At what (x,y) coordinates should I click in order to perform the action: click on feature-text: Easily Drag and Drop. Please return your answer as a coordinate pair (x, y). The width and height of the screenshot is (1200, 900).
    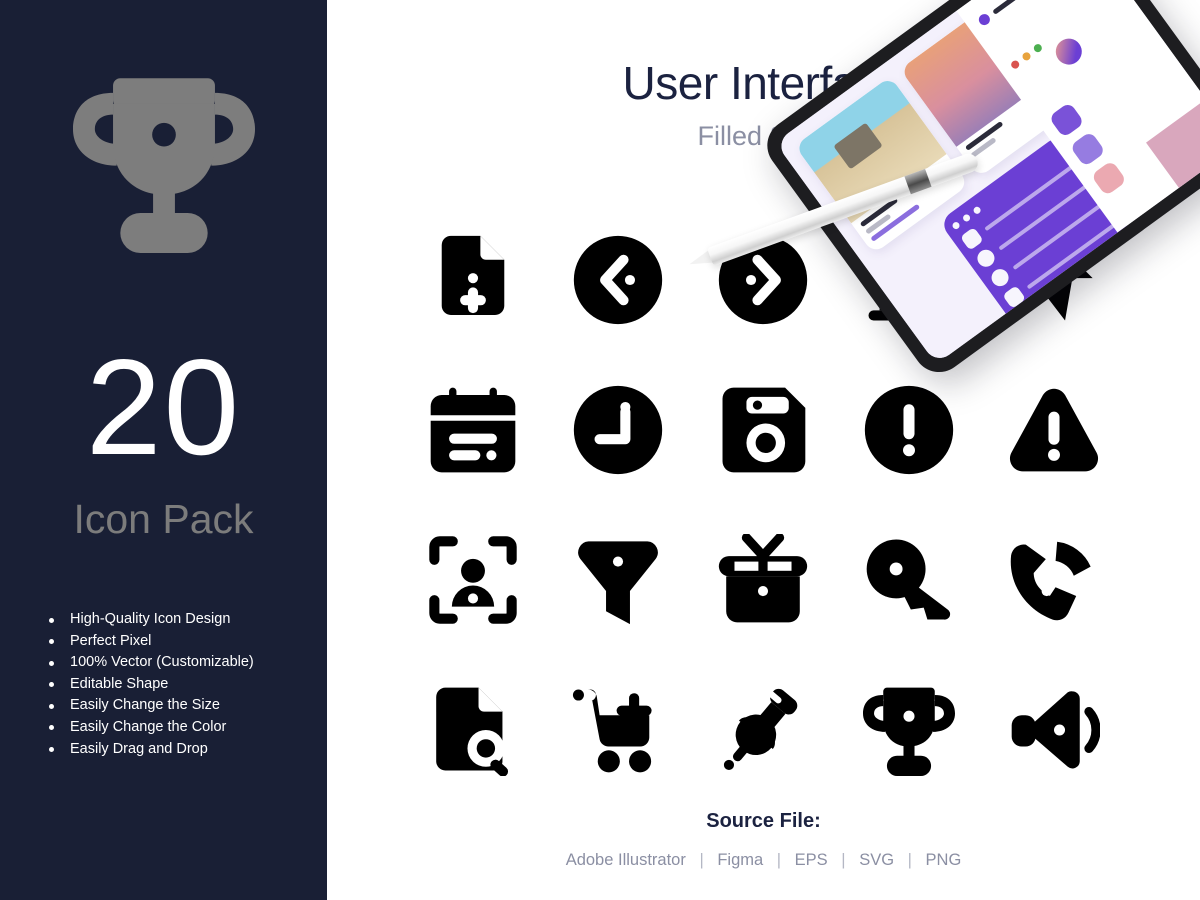
    Looking at the image, I should click on (139, 748).